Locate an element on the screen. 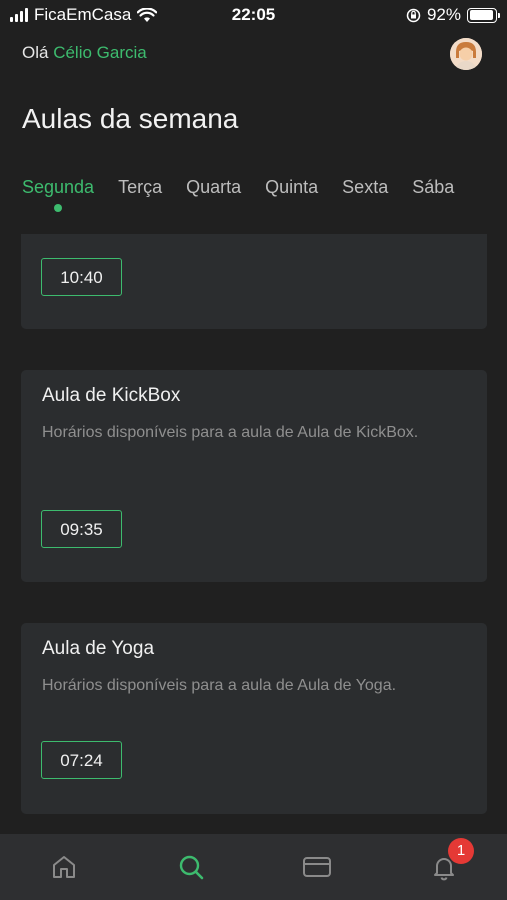  nav-home is located at coordinates (64, 867).